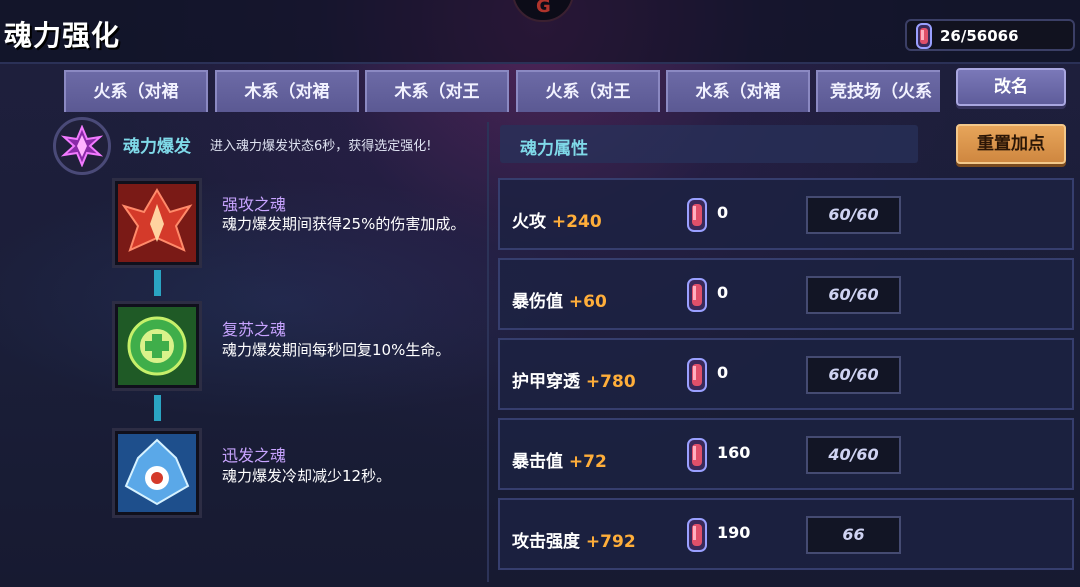  Describe the element at coordinates (1011, 144) in the screenshot. I see `reset-points-button: 重置加点` at that location.